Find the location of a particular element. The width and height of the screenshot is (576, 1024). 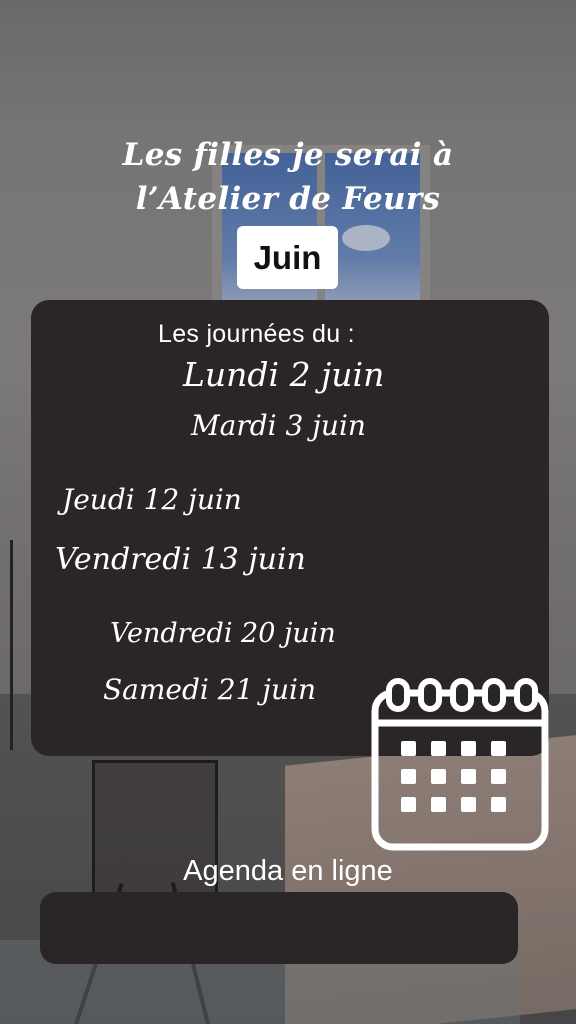

schedule-day: Samedi 21 juin is located at coordinates (210, 689).